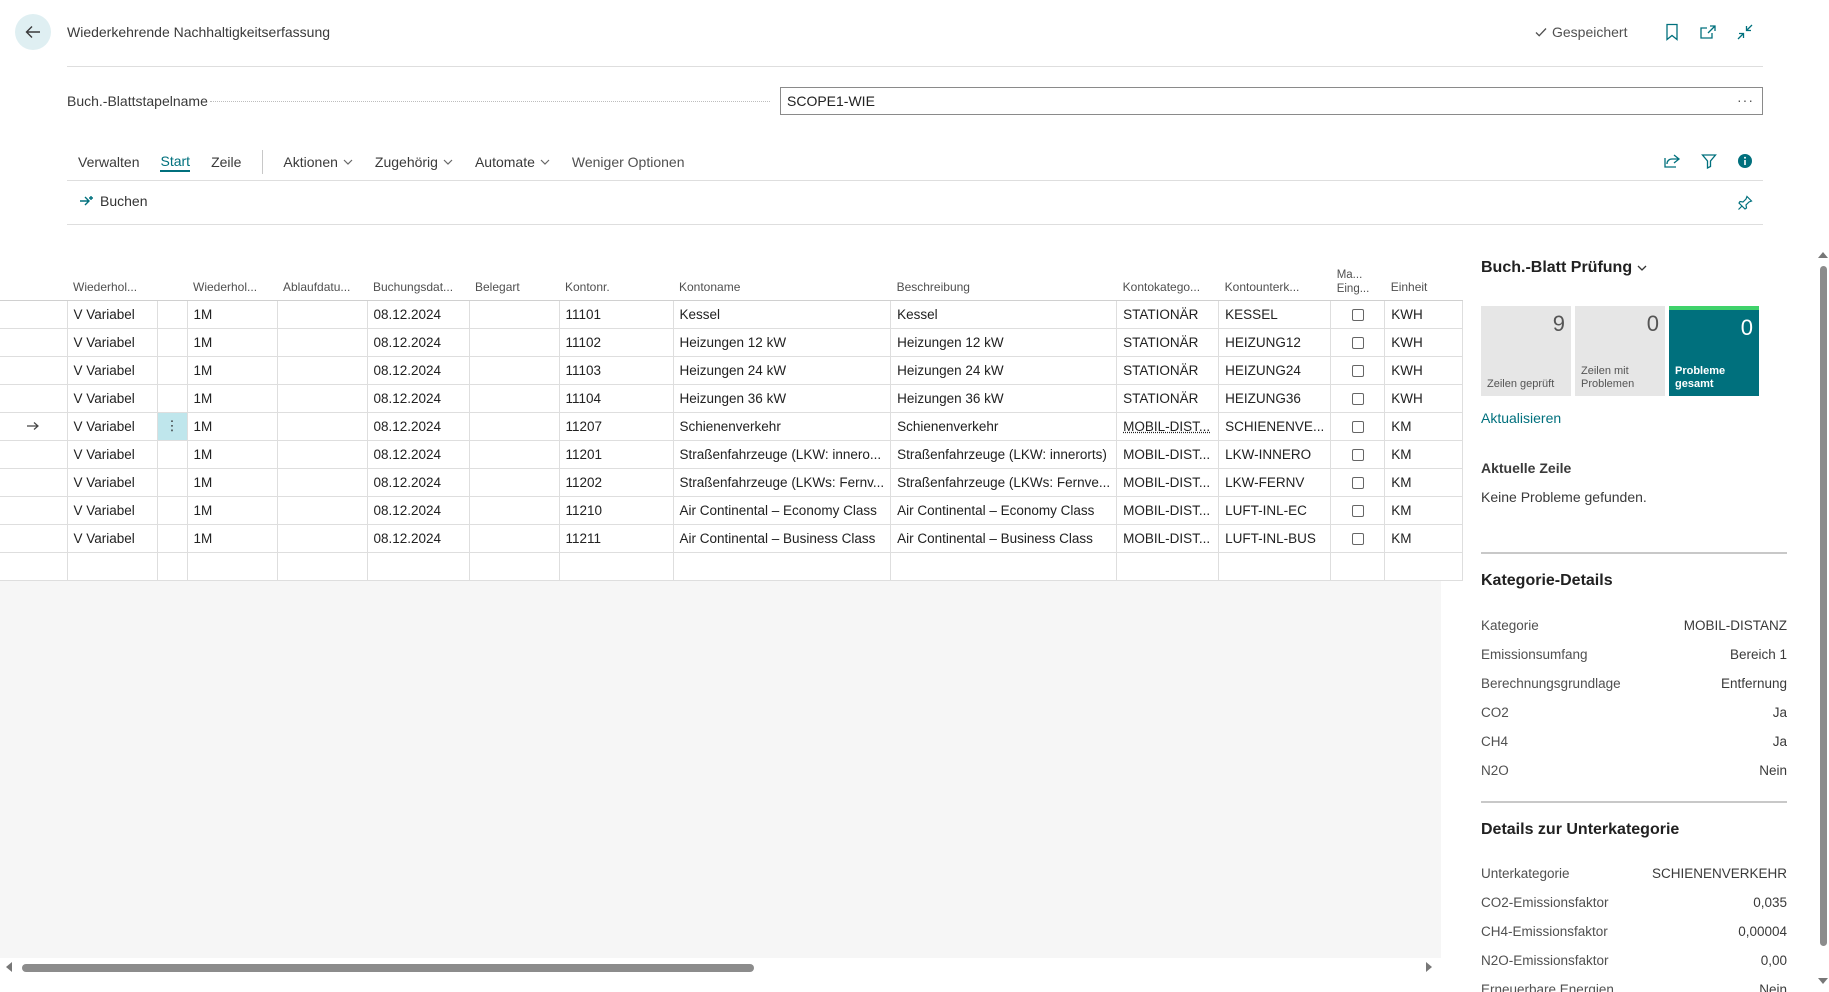 The image size is (1829, 992). I want to click on scroll-left-icon, so click(9, 967).